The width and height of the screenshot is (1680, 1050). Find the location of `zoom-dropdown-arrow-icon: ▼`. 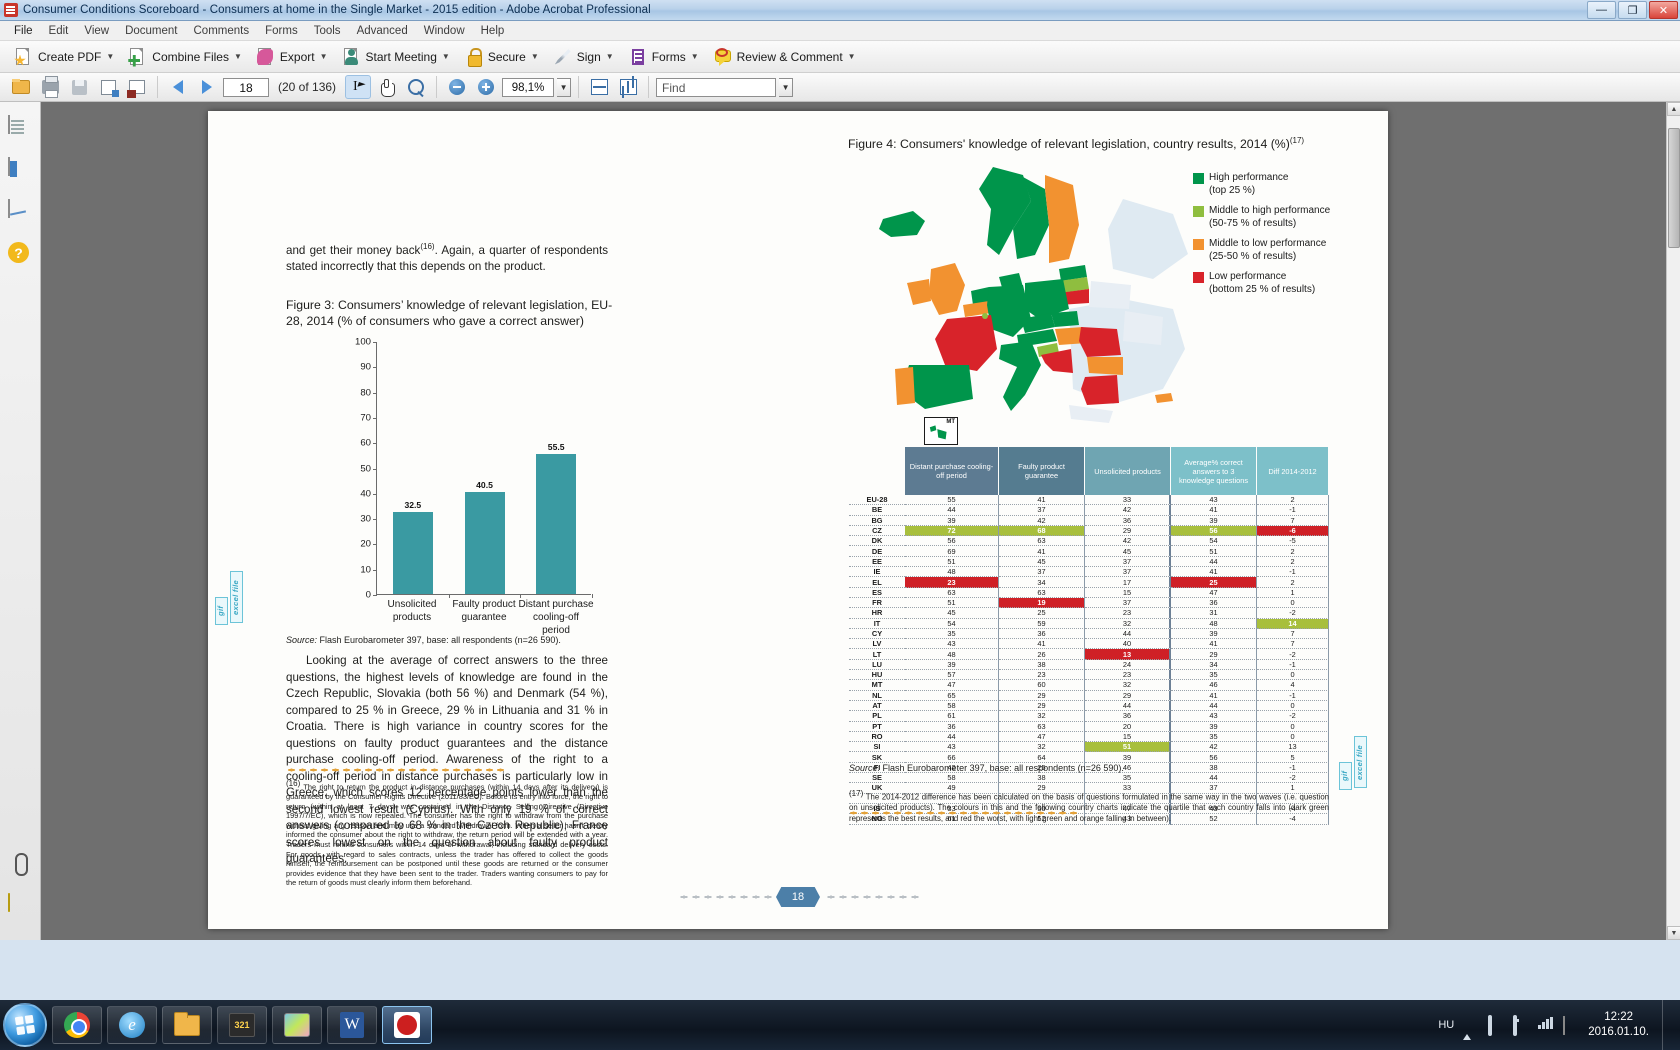

zoom-dropdown-arrow-icon: ▼ is located at coordinates (564, 87).